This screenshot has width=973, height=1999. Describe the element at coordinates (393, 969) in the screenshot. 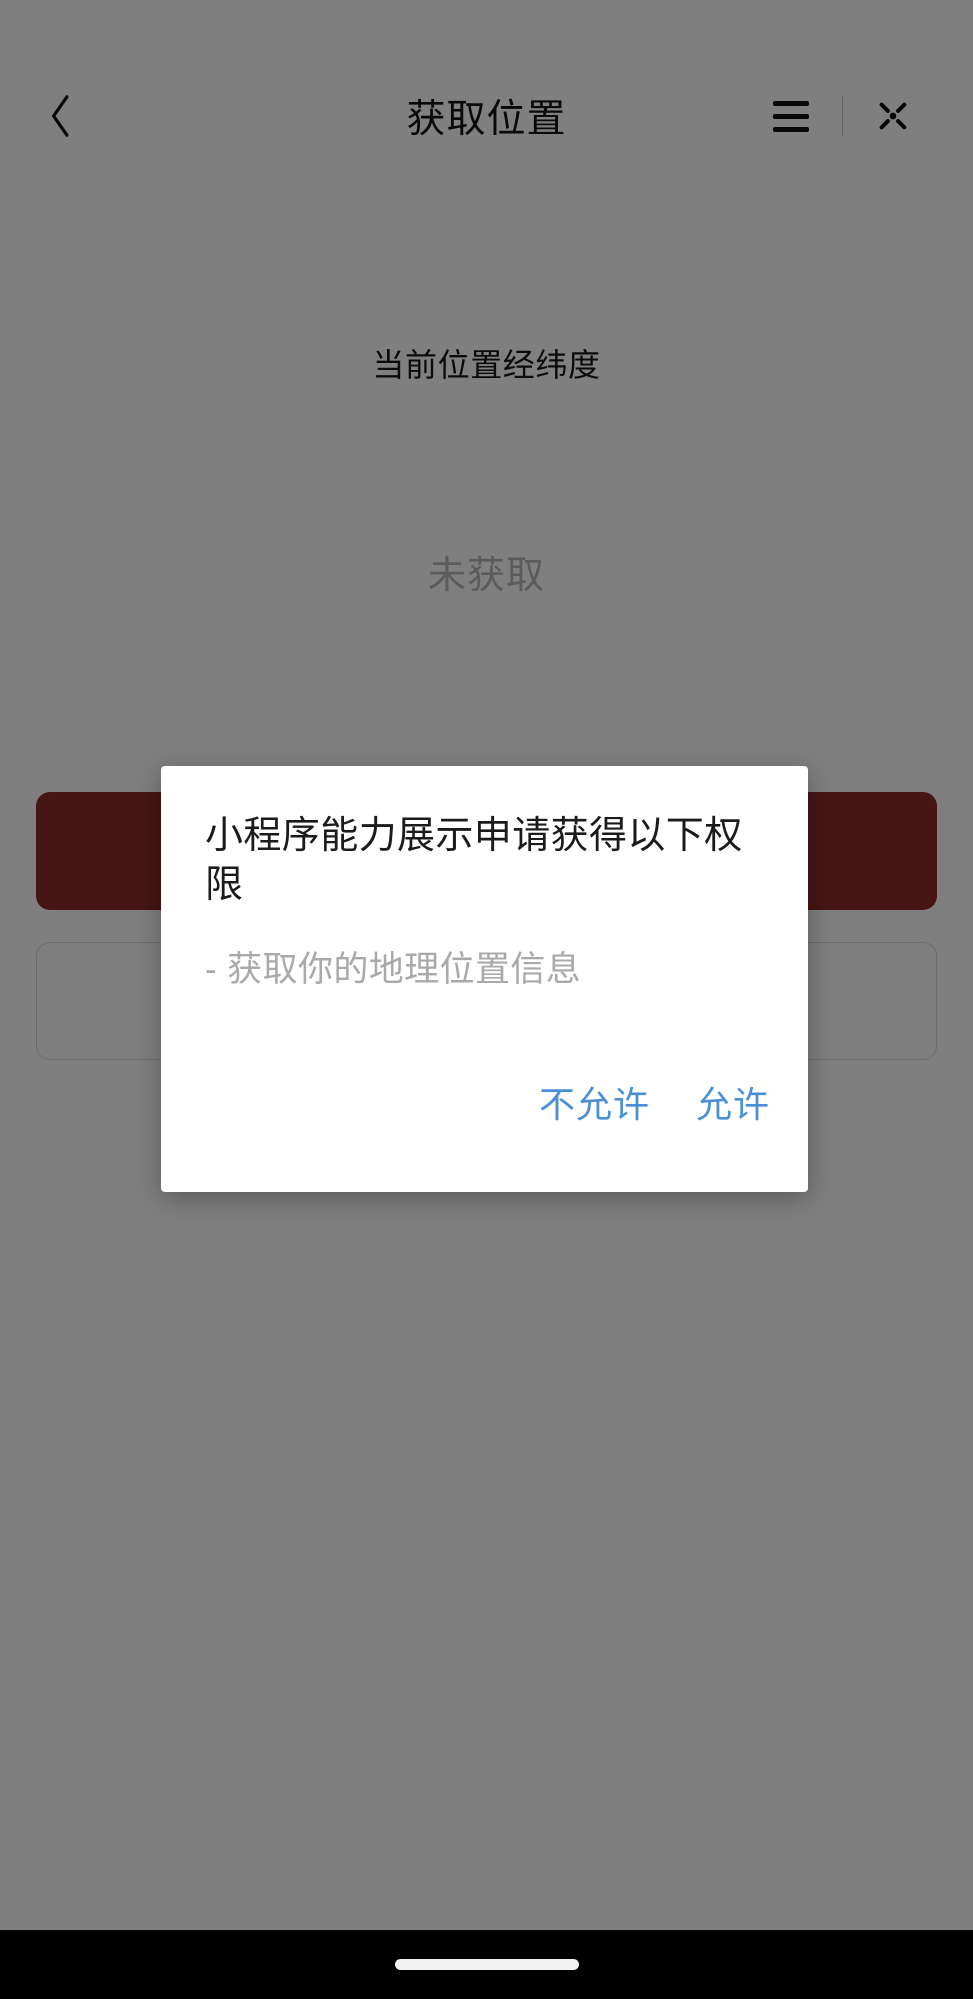

I see `dialog-message: - 获取你的地理位置信息` at that location.